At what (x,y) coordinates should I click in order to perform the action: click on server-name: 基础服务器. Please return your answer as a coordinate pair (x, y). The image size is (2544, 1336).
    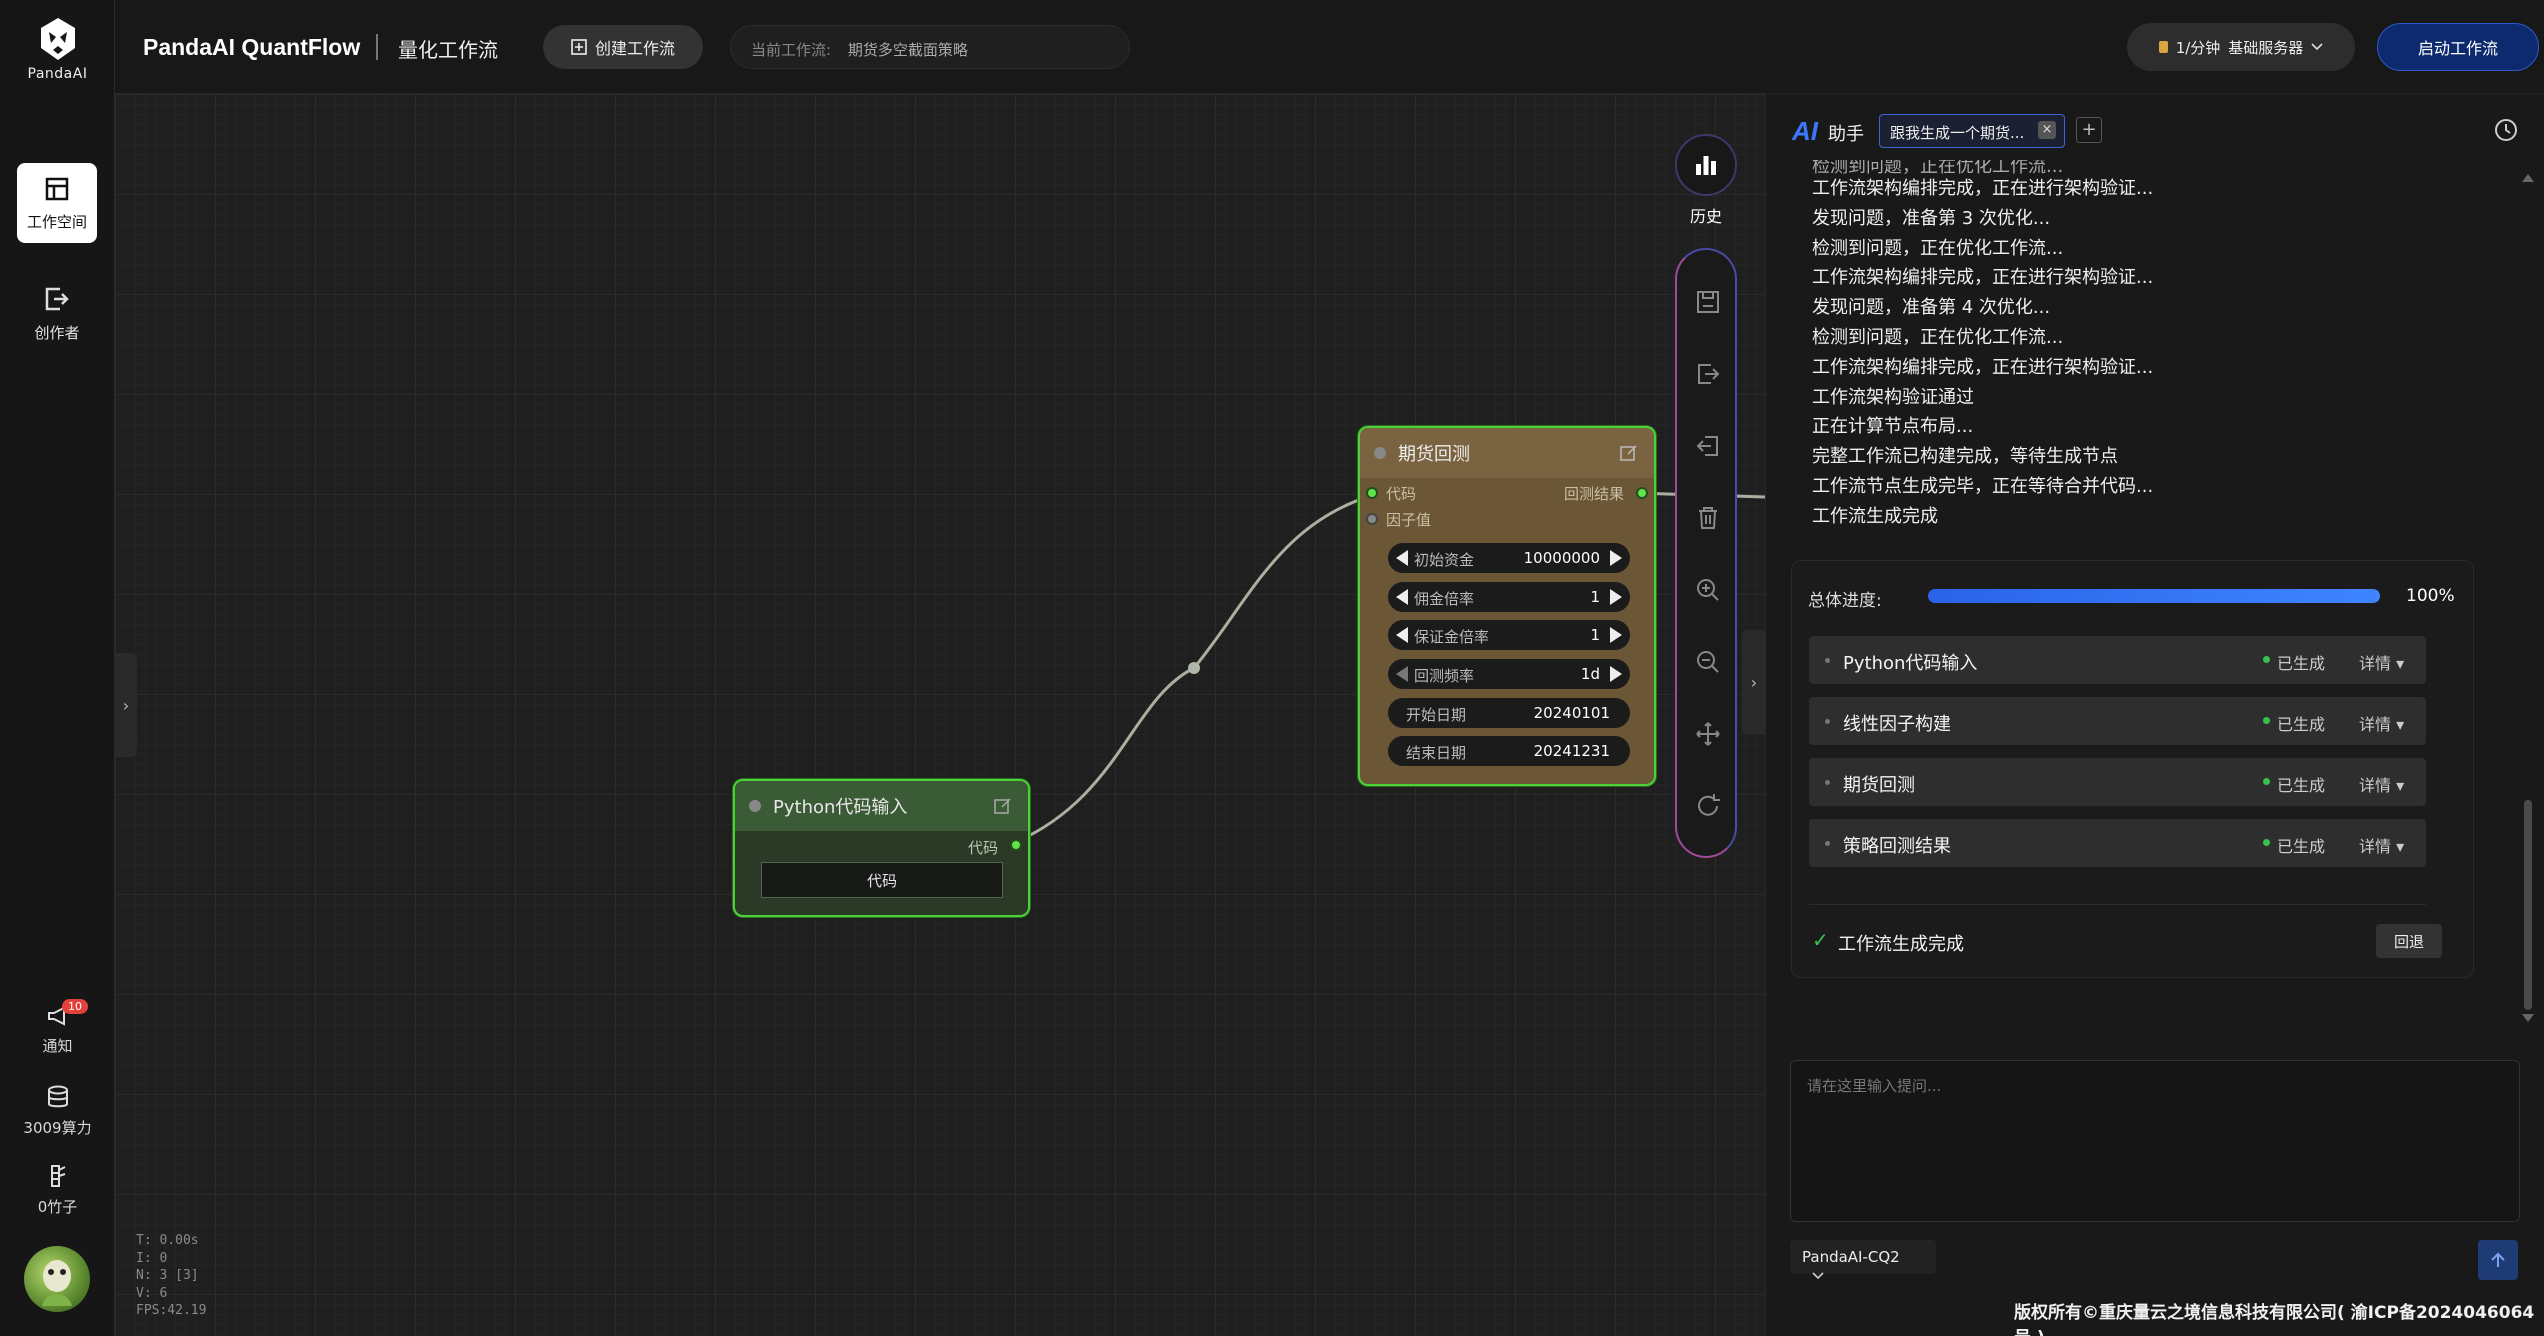
    Looking at the image, I should click on (2266, 47).